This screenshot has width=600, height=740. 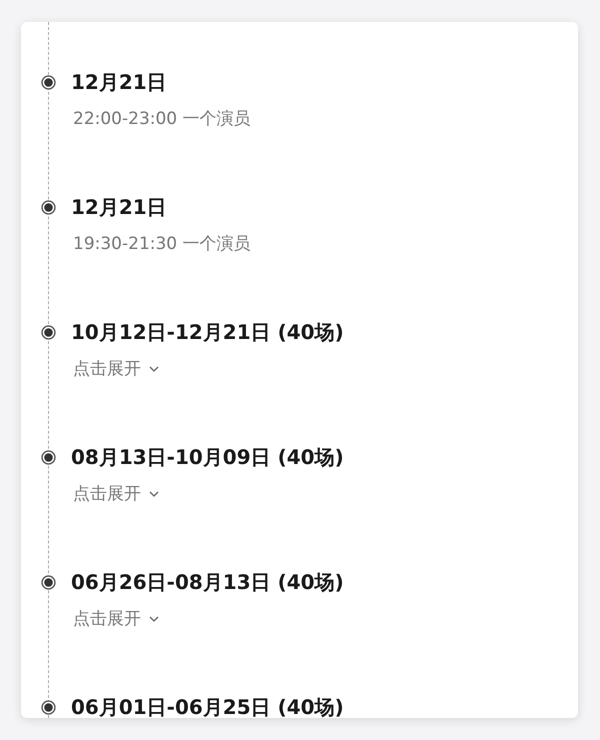 What do you see at coordinates (207, 582) in the screenshot?
I see `date-range-title: 06月26日-08月13日 (40场)` at bounding box center [207, 582].